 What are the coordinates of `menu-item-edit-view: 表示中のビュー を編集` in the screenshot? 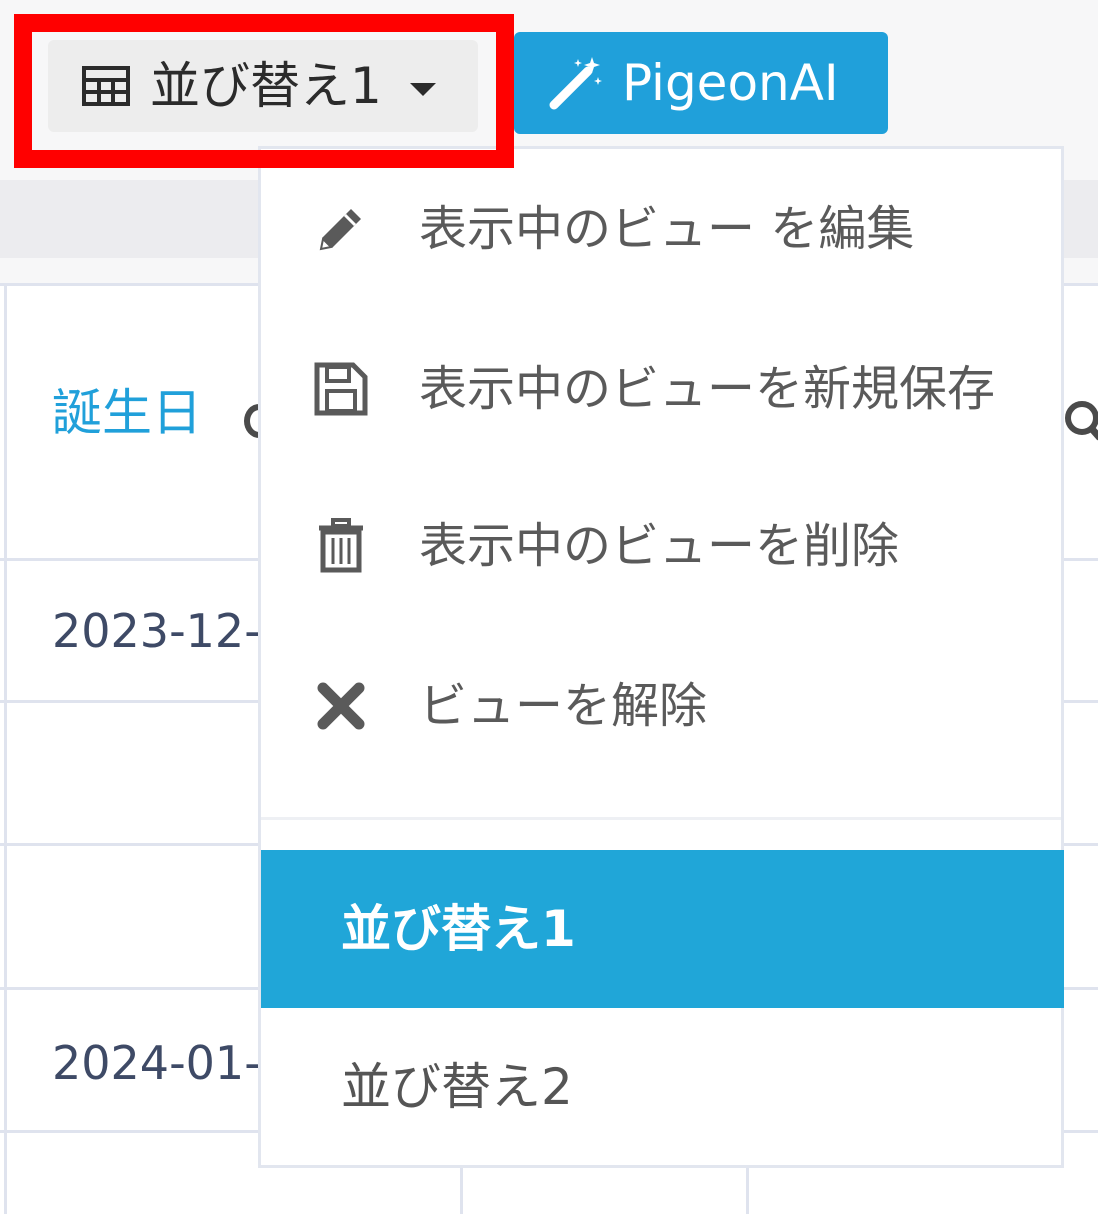 It's located at (661, 229).